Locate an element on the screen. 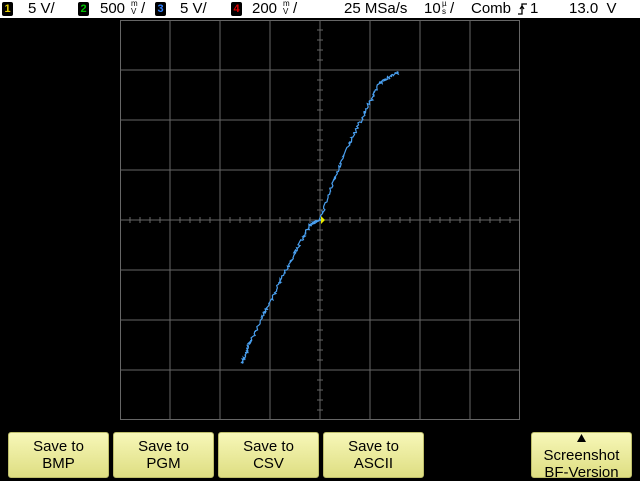 This screenshot has height=481, width=640. channel-4-unit: m V is located at coordinates (286, 8).